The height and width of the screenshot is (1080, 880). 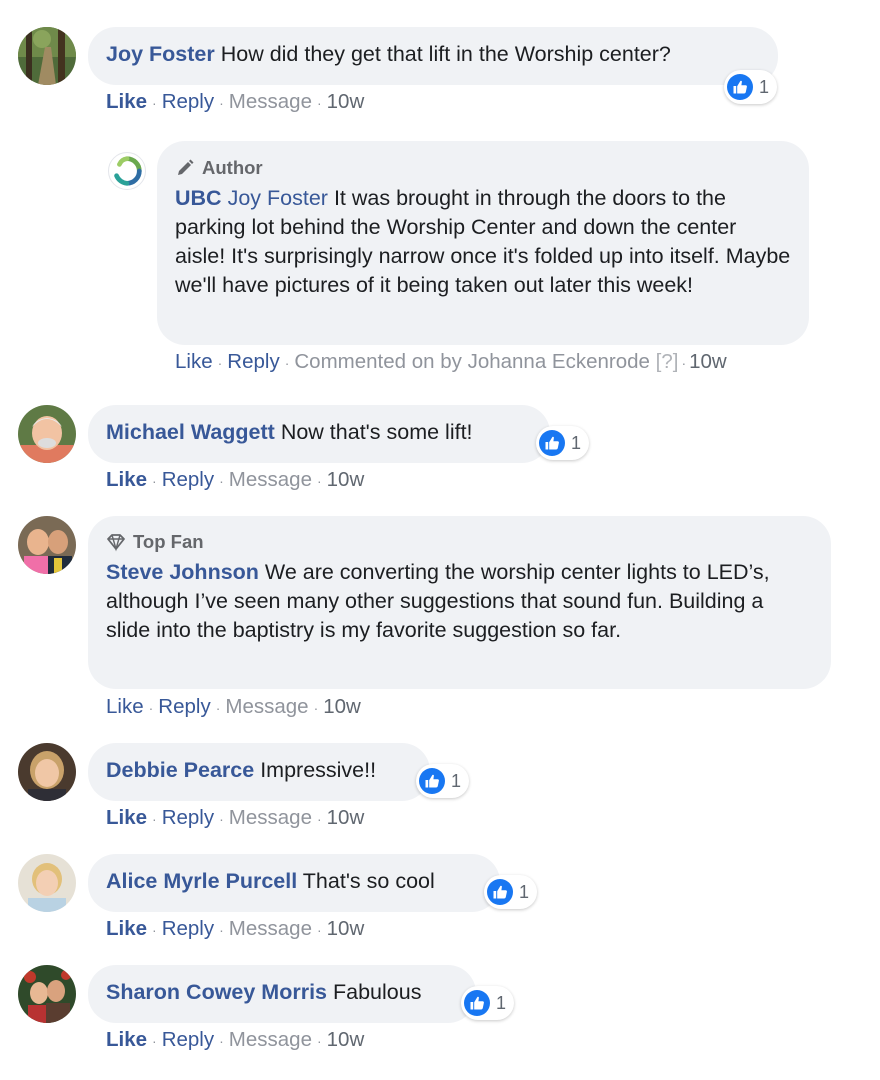 What do you see at coordinates (483, 167) in the screenshot?
I see `author-badge: Author` at bounding box center [483, 167].